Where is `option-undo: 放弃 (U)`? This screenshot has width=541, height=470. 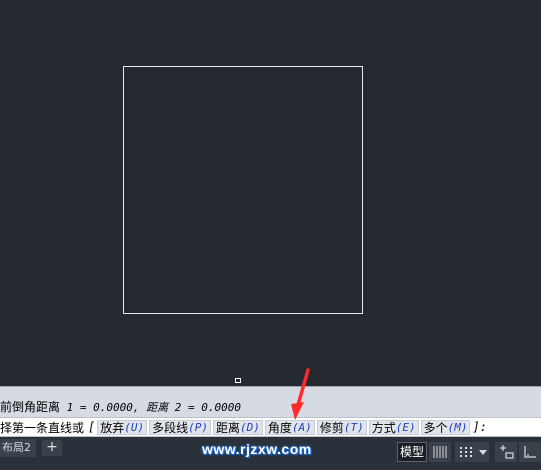 option-undo: 放弃 (U) is located at coordinates (122, 427).